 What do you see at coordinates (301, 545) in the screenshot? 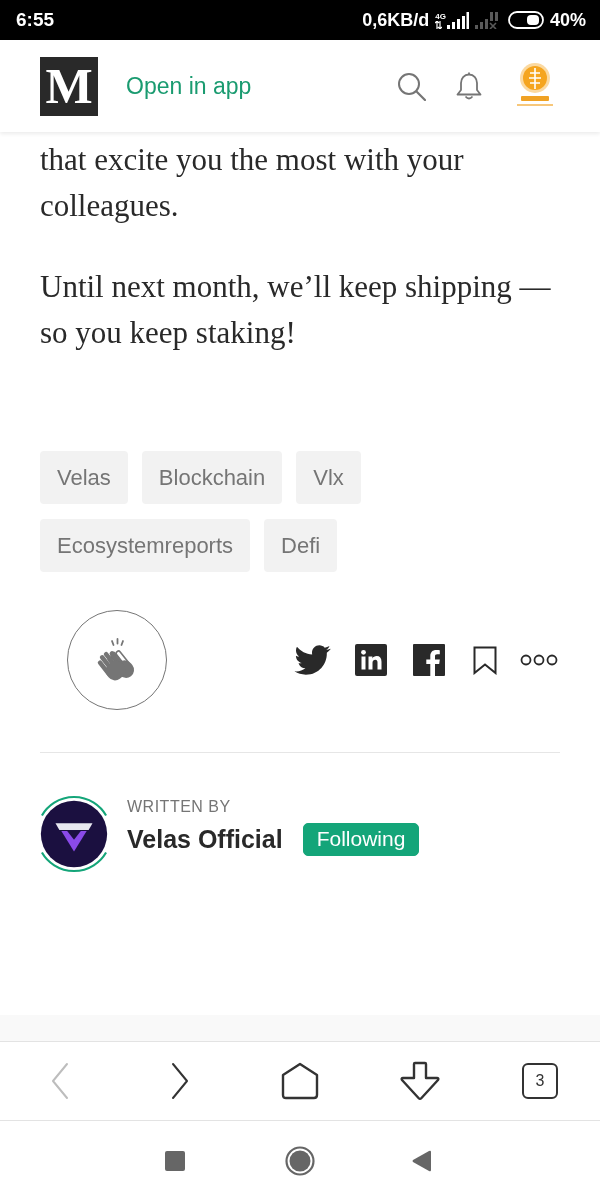
I see `tag: Defi` at bounding box center [301, 545].